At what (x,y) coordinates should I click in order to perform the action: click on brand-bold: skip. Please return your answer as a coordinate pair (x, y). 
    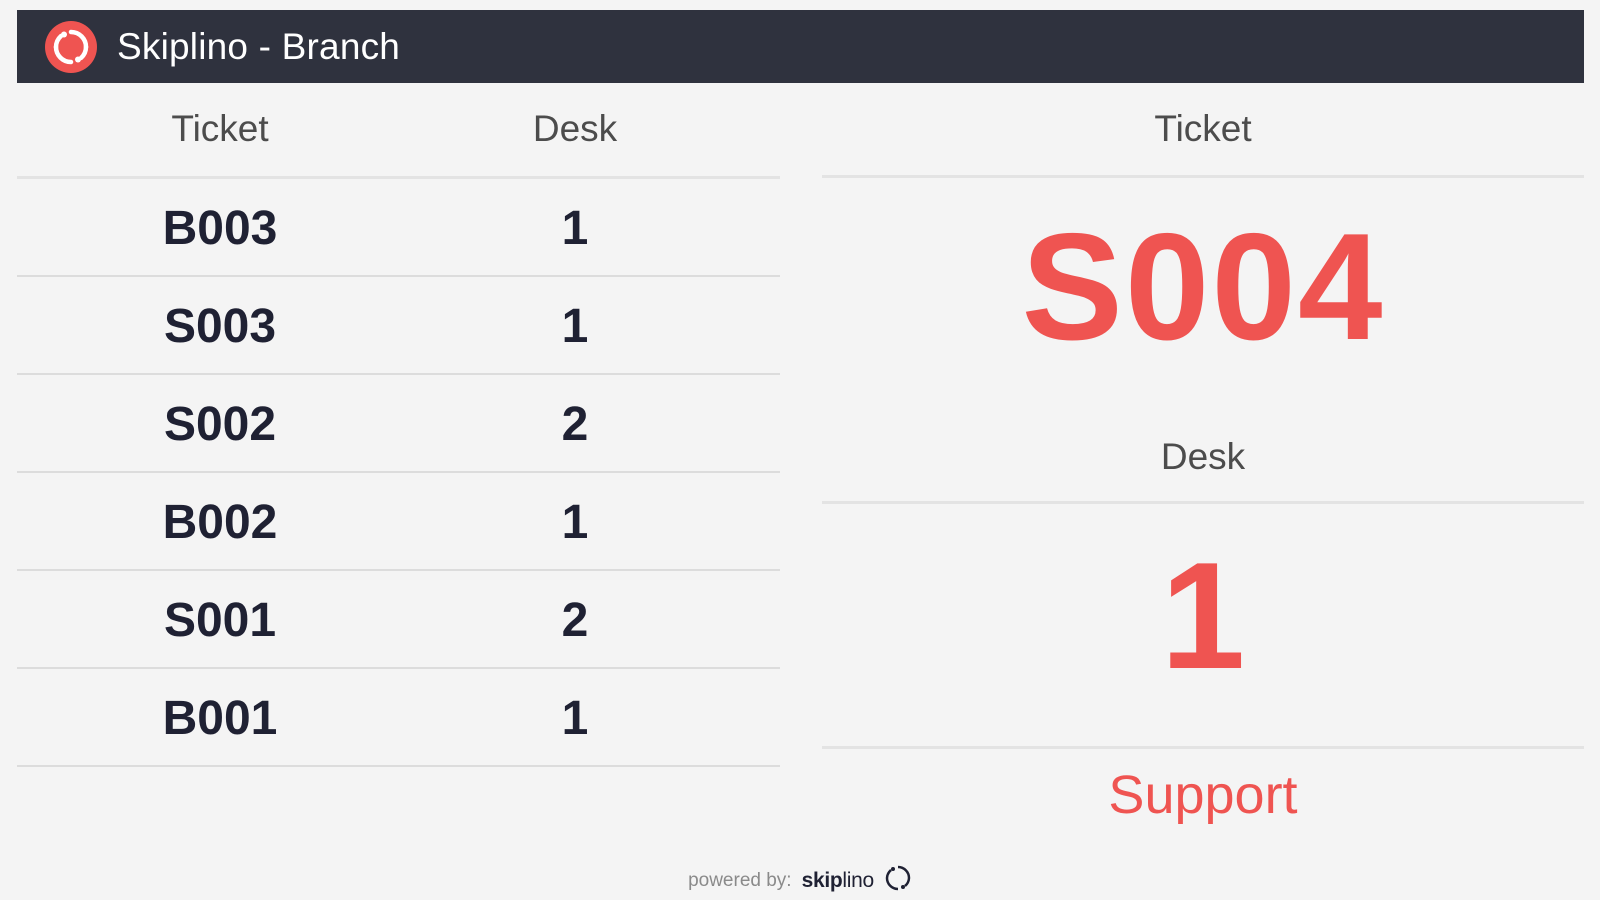
    Looking at the image, I should click on (822, 880).